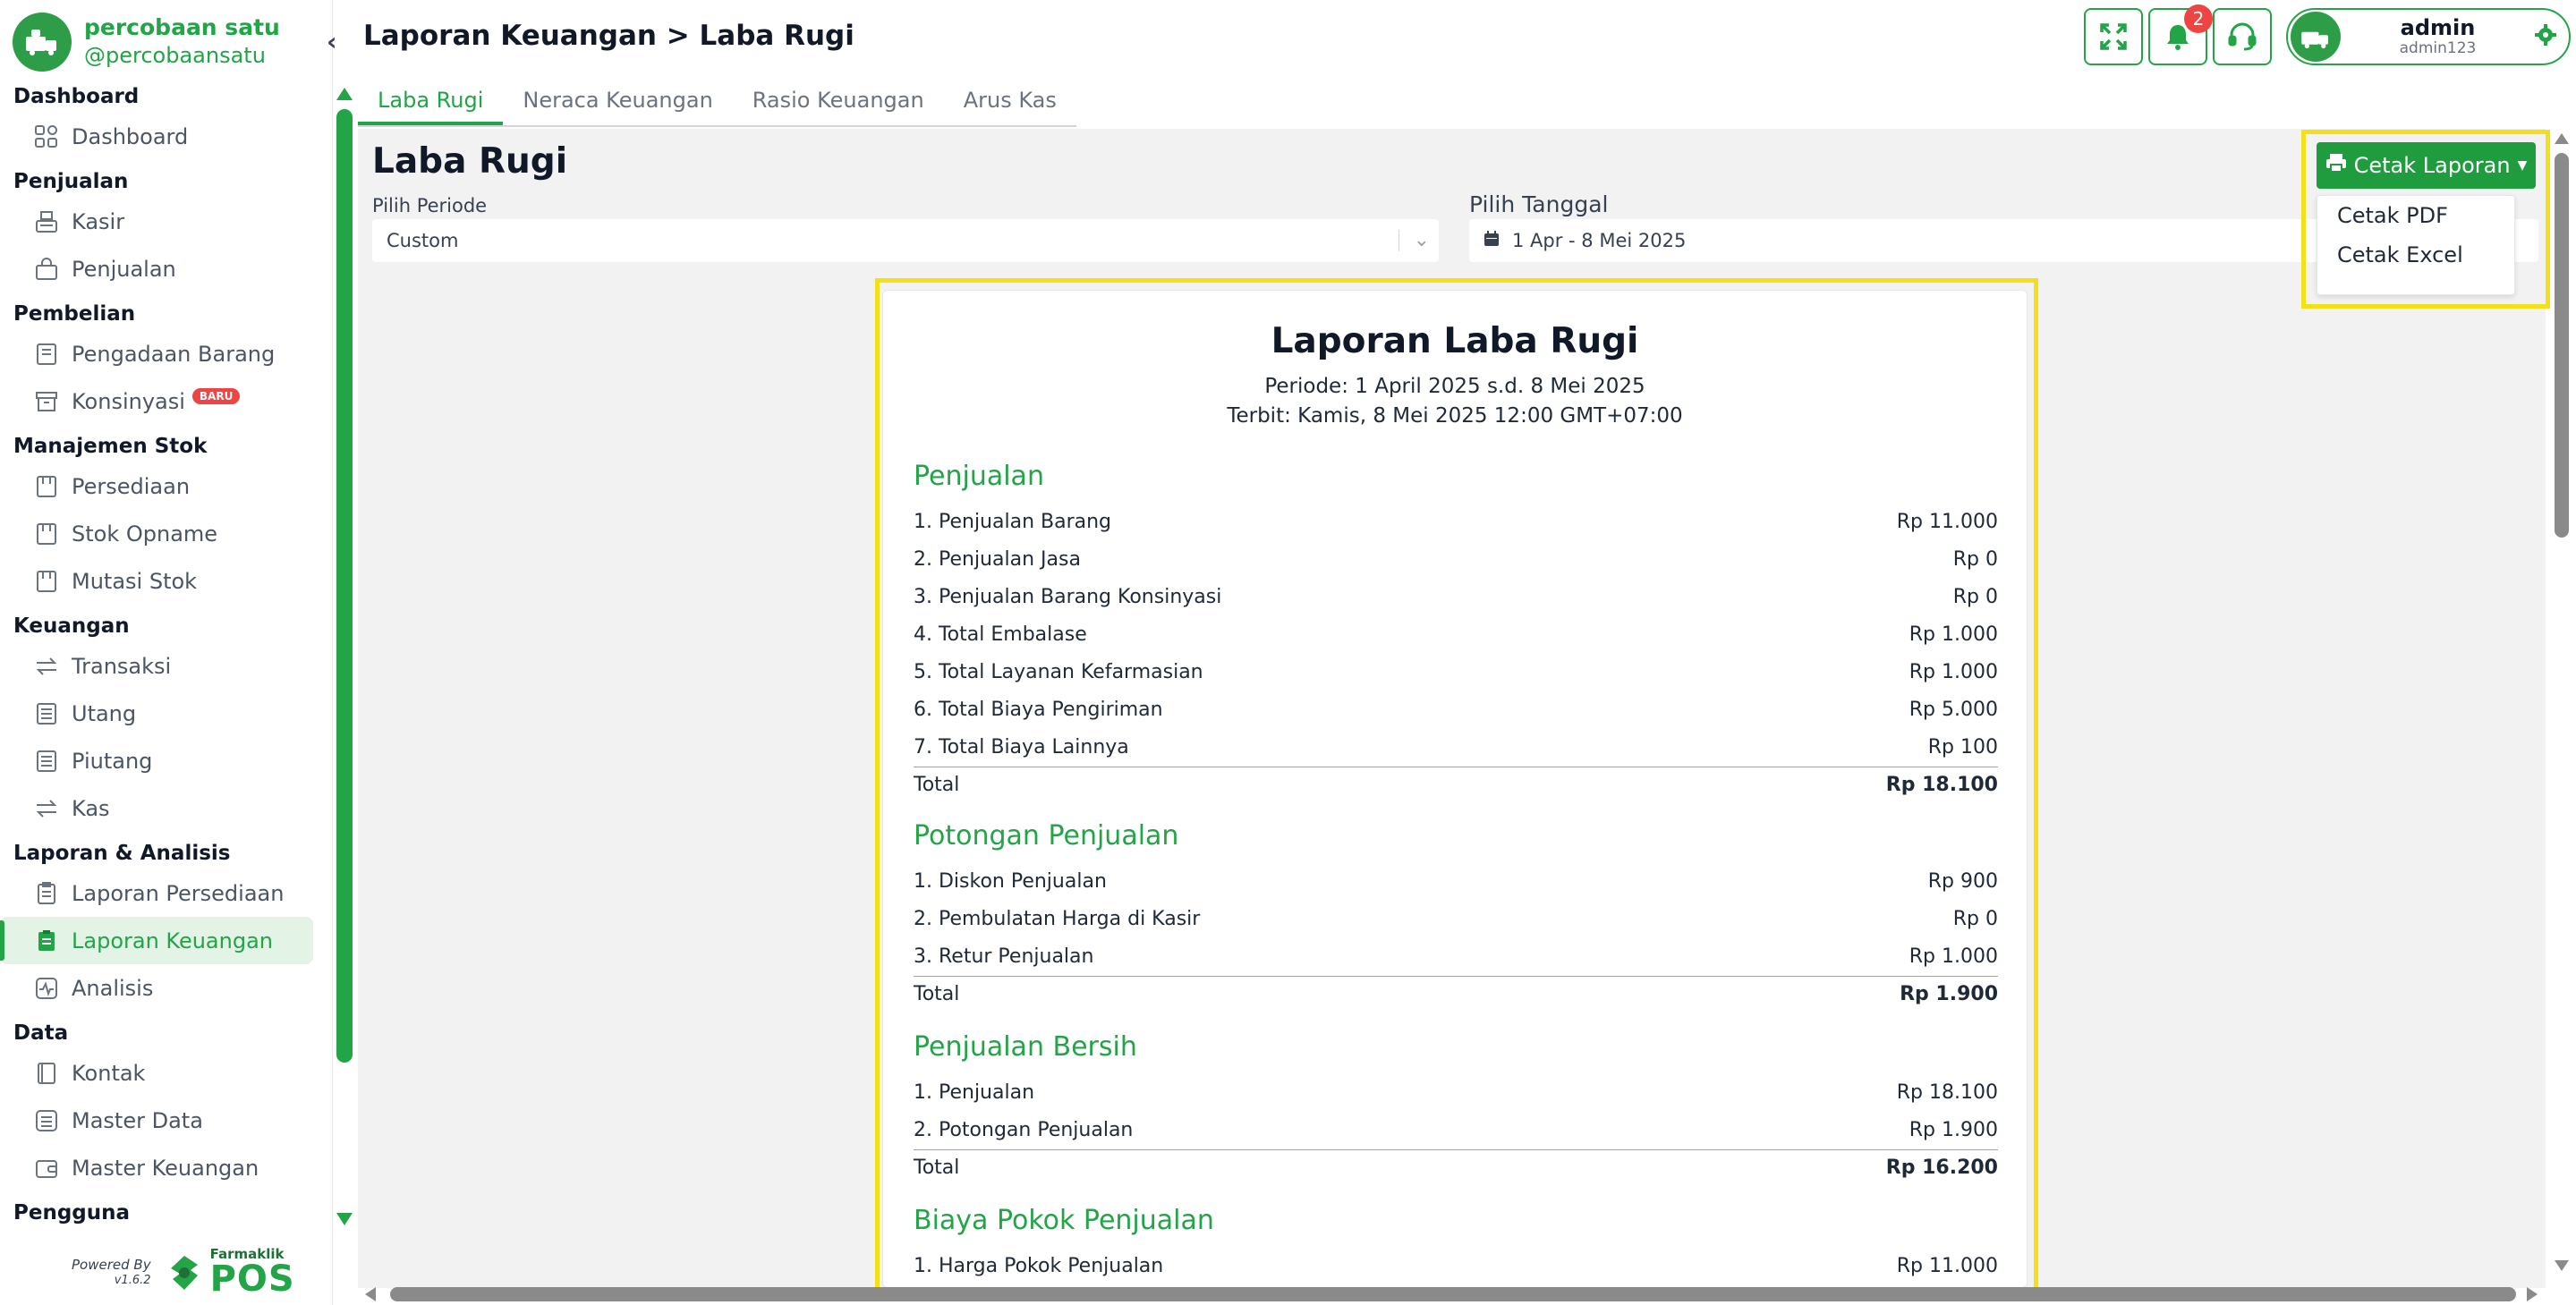 The width and height of the screenshot is (2576, 1305). Describe the element at coordinates (161, 353) in the screenshot. I see `sidebar-item-pengadaan-barang: Pengadaan Barang` at that location.